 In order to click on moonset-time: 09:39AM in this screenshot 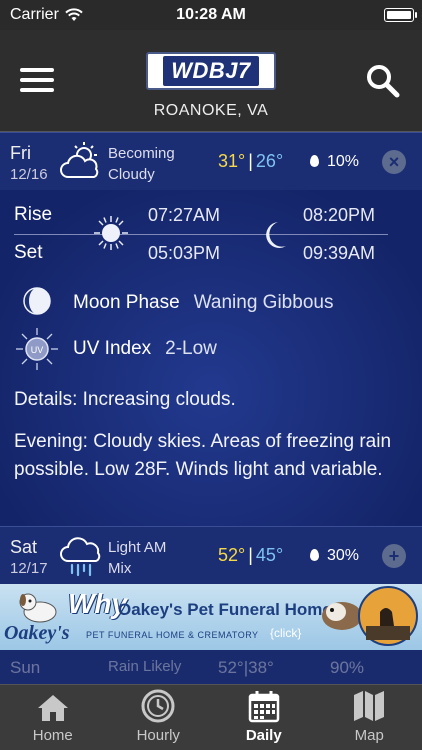, I will do `click(339, 253)`.